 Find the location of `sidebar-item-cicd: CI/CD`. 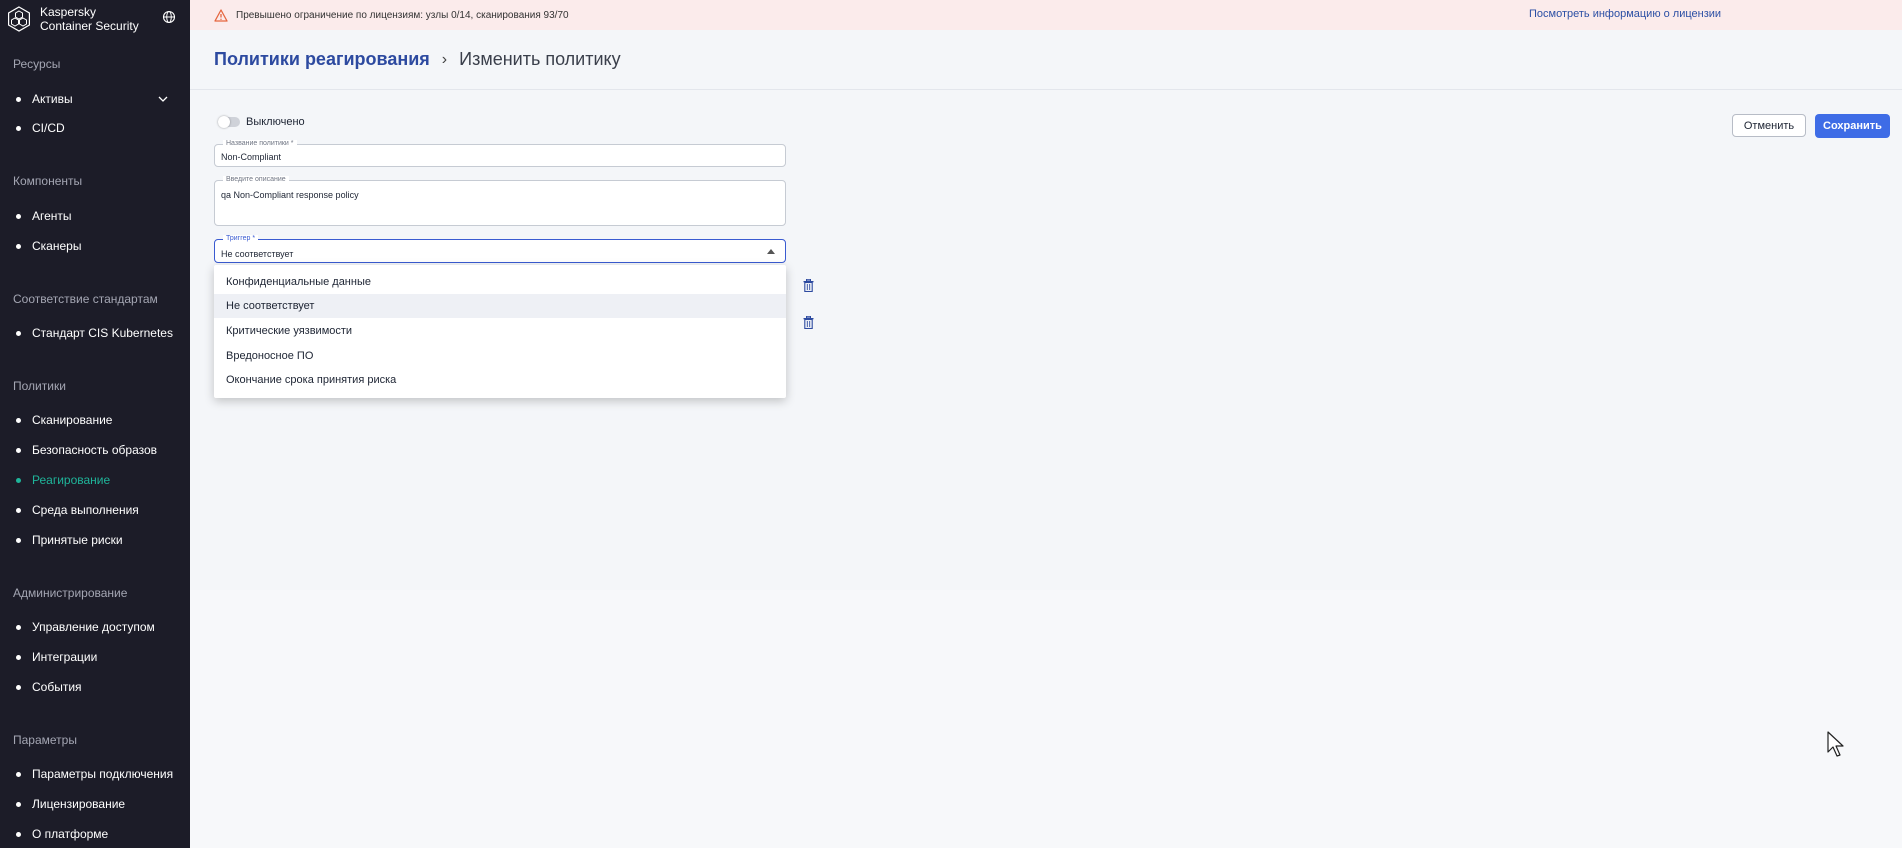

sidebar-item-cicd: CI/CD is located at coordinates (95, 128).